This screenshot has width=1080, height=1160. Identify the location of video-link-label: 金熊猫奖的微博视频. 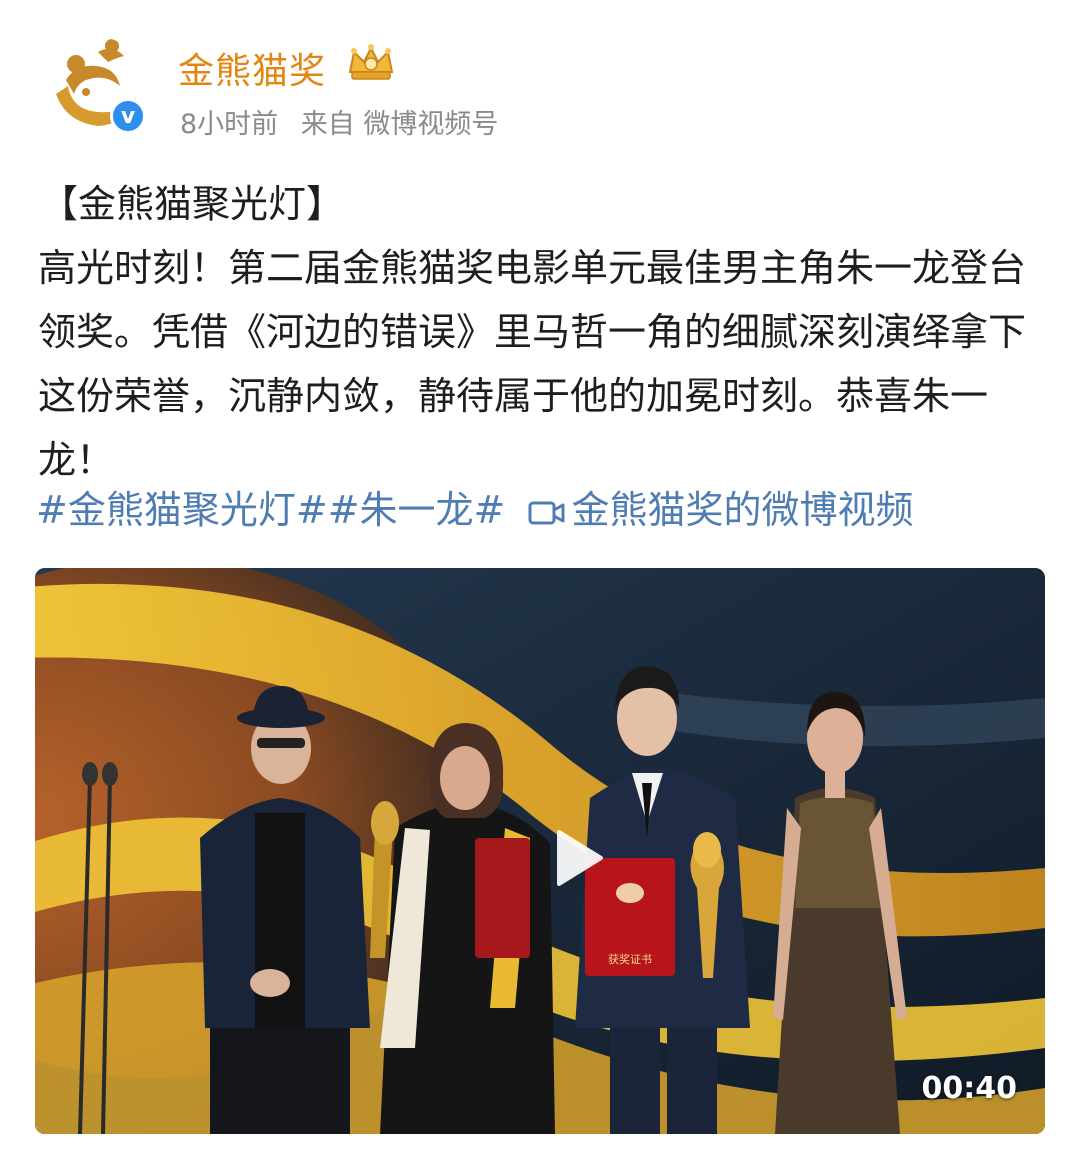
(742, 510).